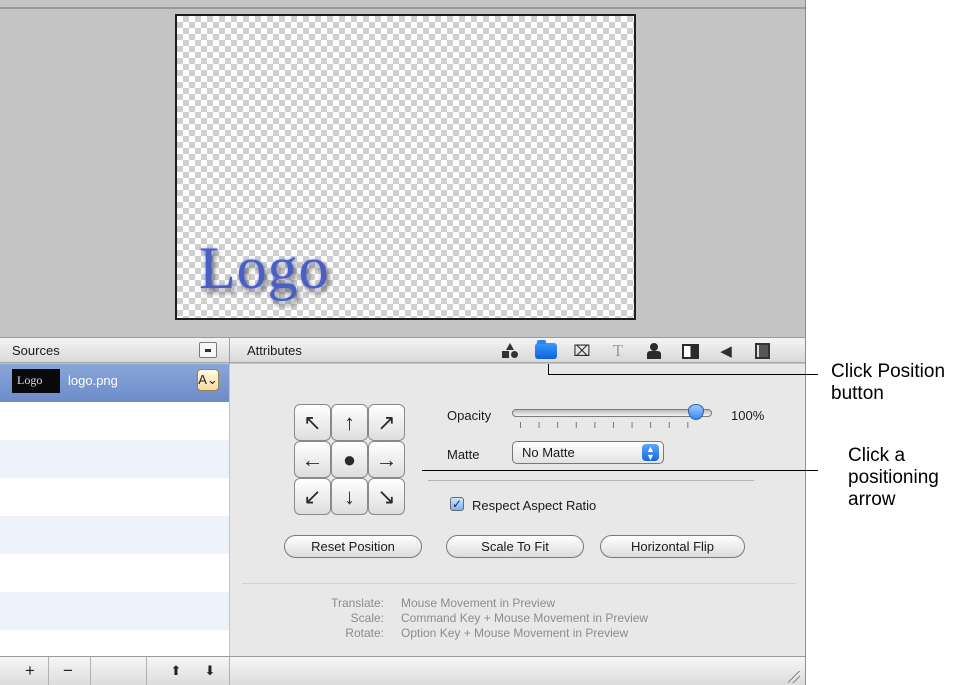  I want to click on header-divider, so click(229, 351).